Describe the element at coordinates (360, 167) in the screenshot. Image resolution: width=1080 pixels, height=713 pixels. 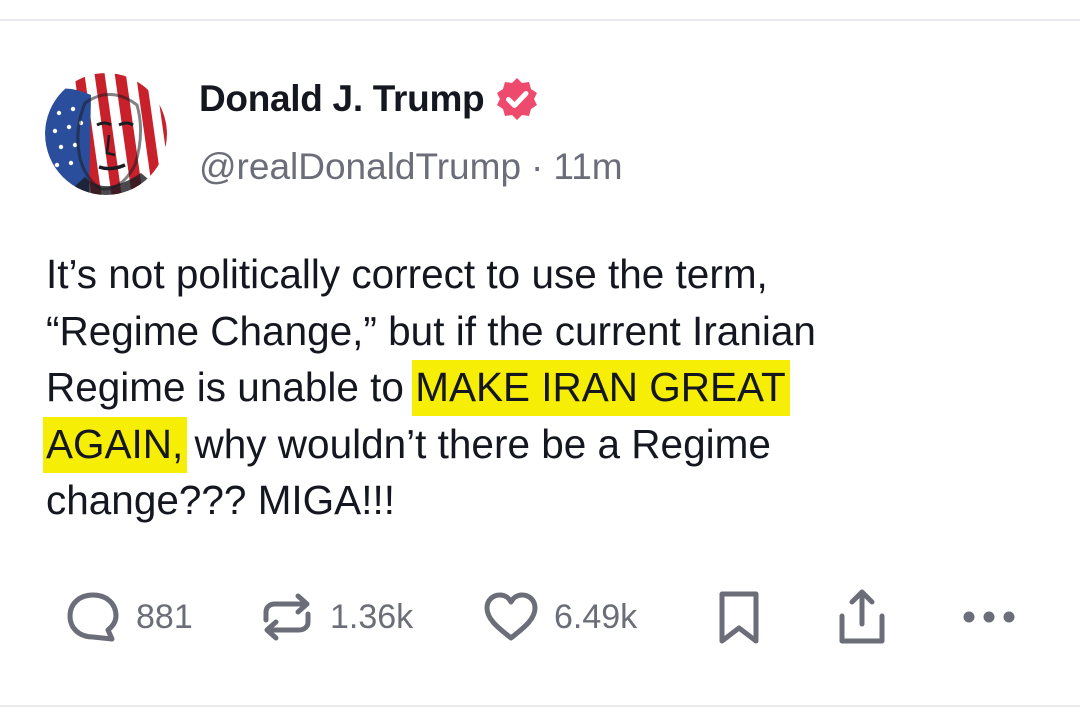
I see `author-handle: @realDonaldTrump` at that location.